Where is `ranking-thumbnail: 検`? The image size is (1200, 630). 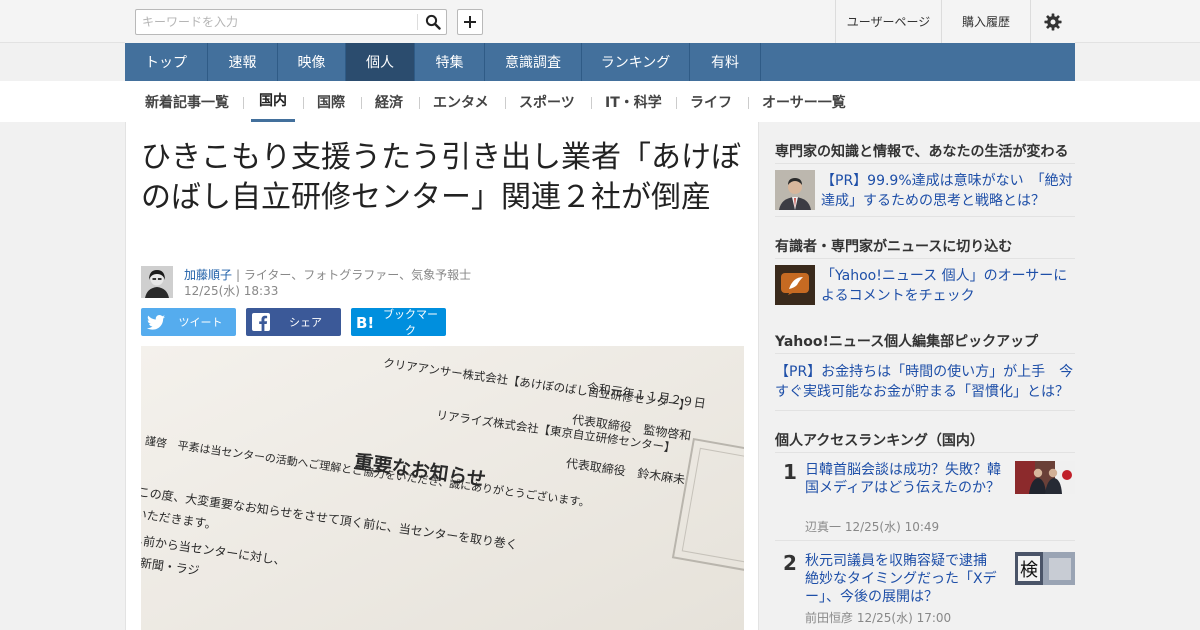 ranking-thumbnail: 検 is located at coordinates (1045, 568).